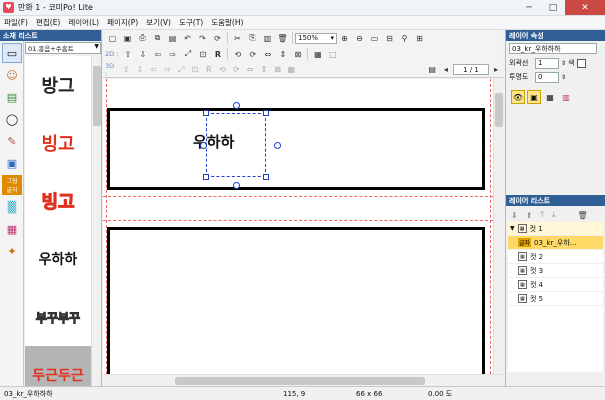 The image size is (605, 400). I want to click on color-swatch, so click(582, 63).